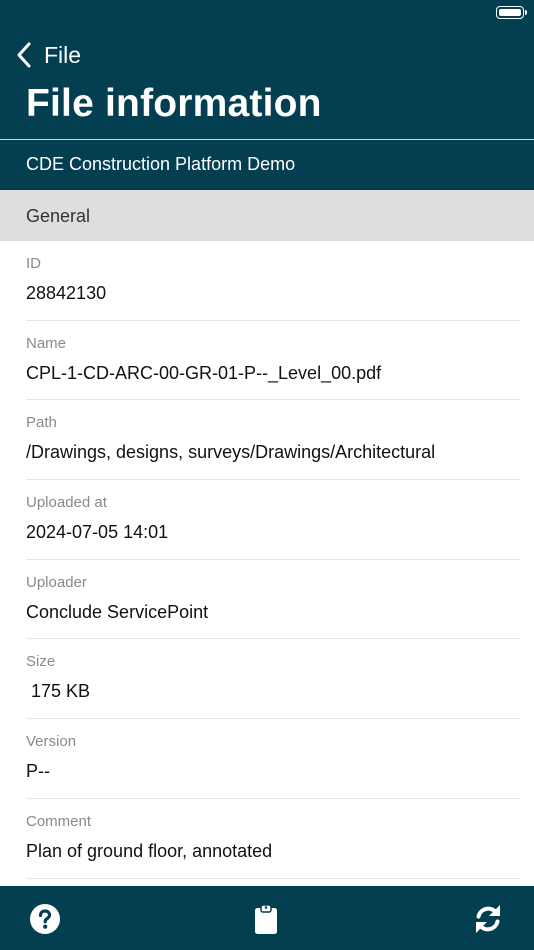 The width and height of the screenshot is (534, 950). I want to click on project-name: CDE Construction Platform Demo, so click(161, 164).